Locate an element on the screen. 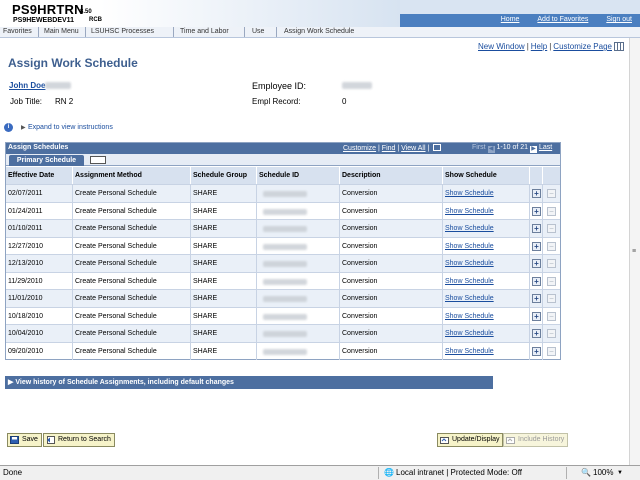 This screenshot has width=640, height=480. vertical-scrollbar: ≡ is located at coordinates (634, 251).